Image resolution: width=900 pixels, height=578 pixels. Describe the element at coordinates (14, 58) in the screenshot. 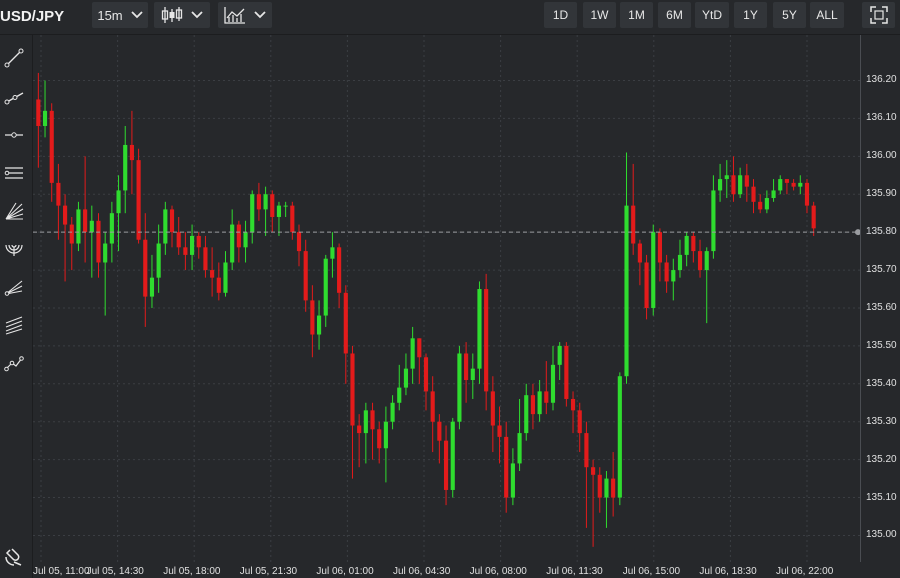

I see `trend-line-tool` at that location.